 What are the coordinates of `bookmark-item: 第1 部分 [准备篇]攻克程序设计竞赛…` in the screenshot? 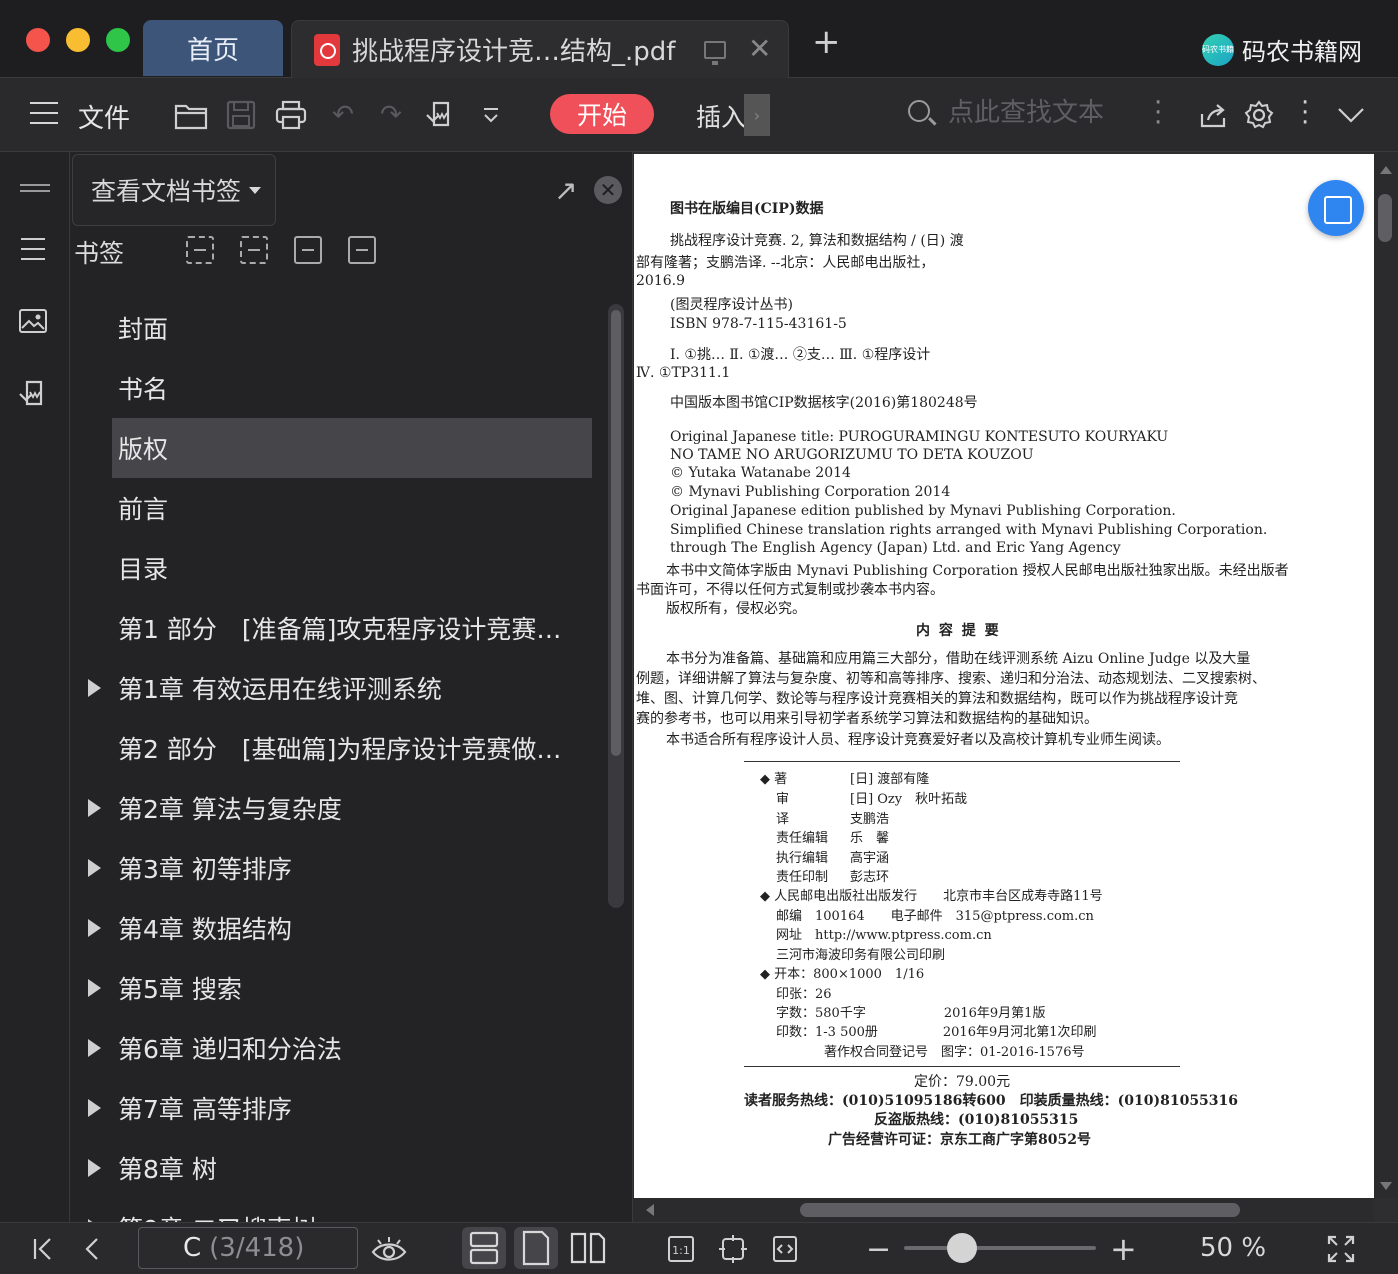 It's located at (336, 628).